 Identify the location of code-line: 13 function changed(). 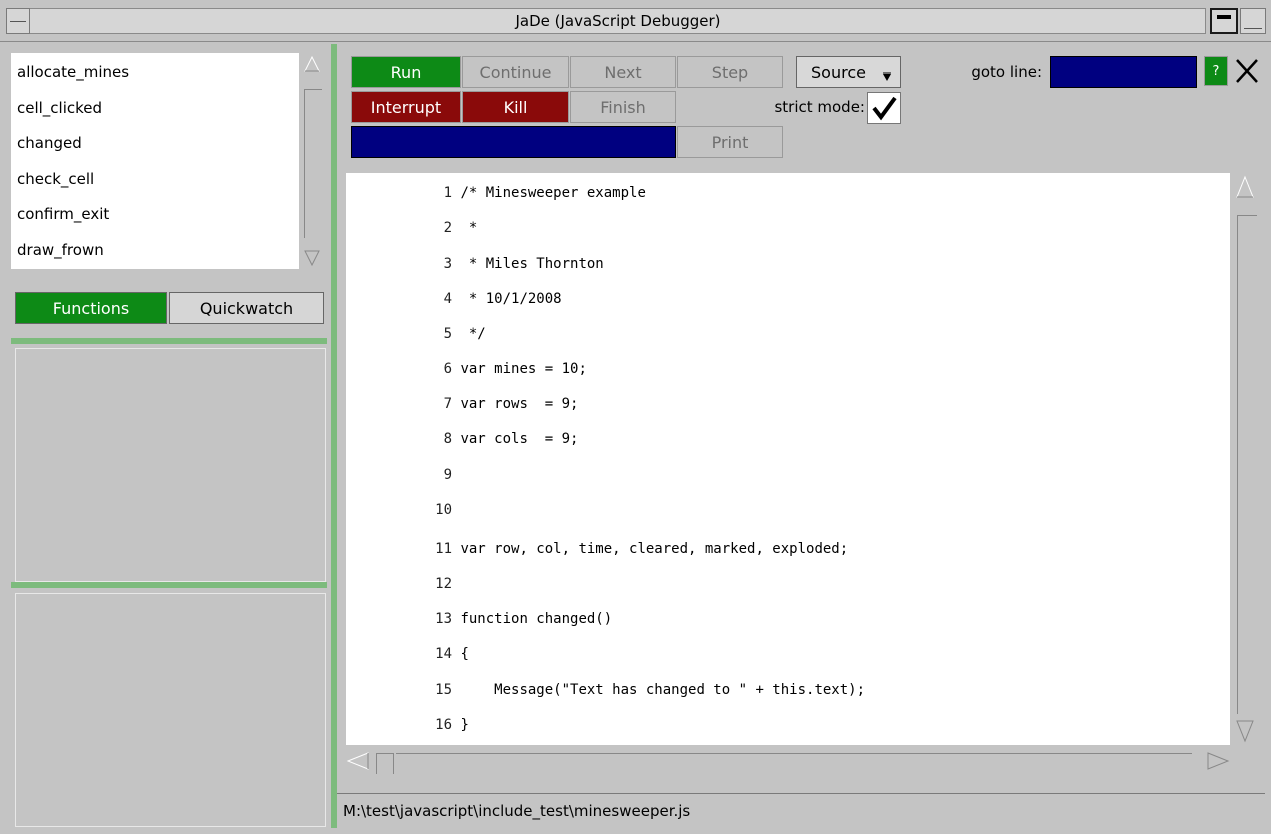
(479, 619).